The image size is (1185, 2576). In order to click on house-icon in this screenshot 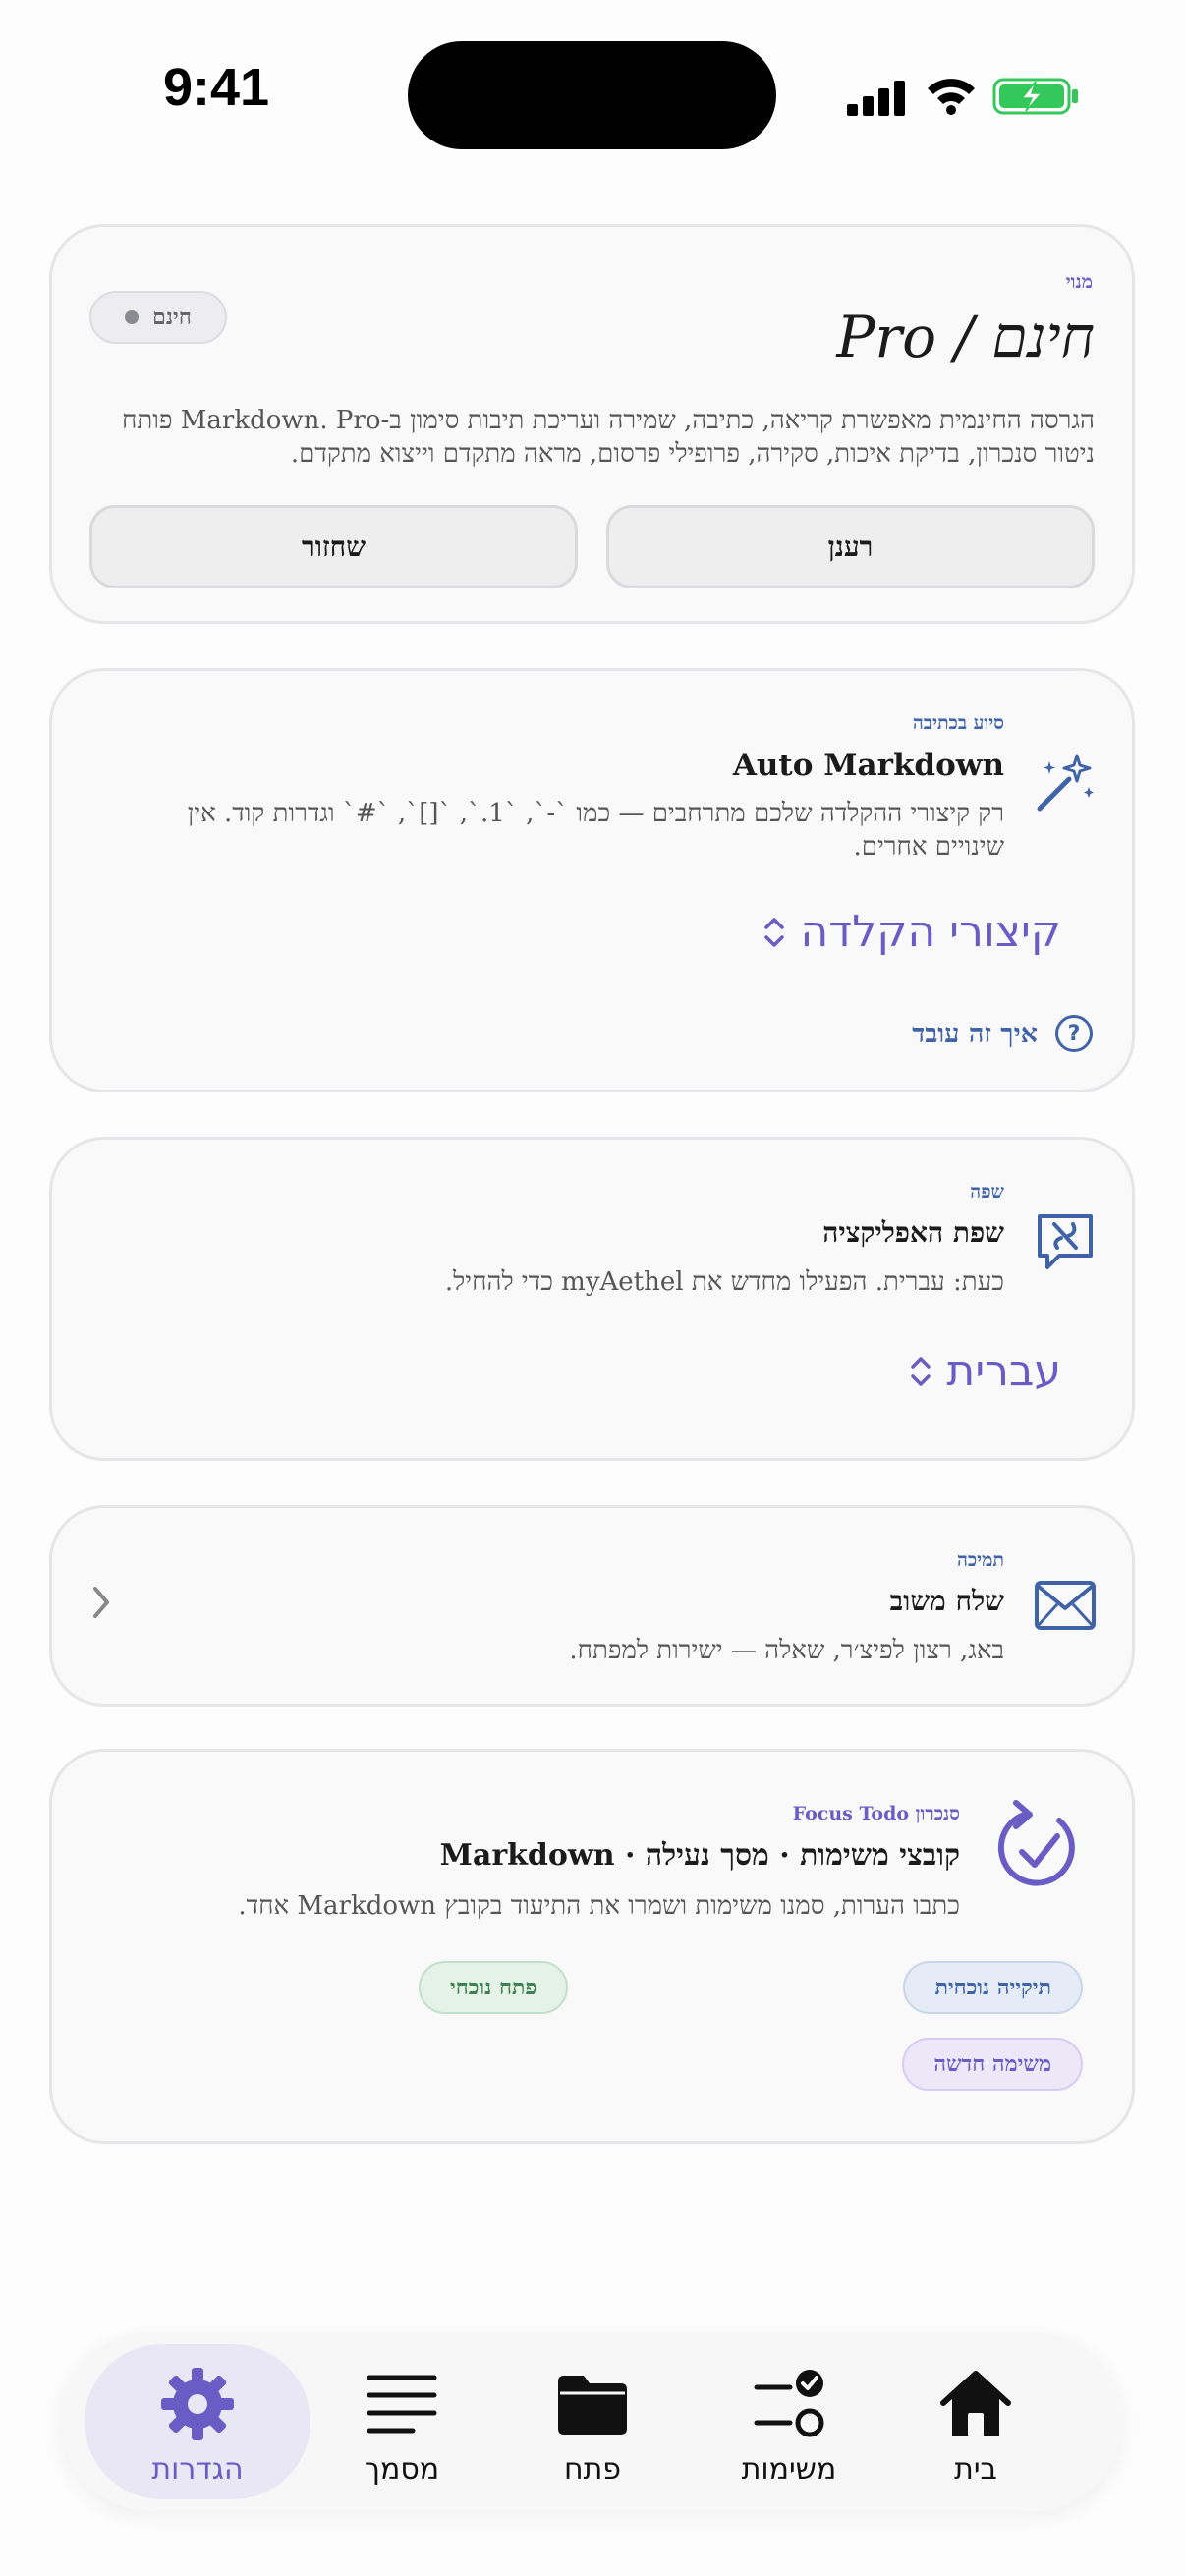, I will do `click(976, 2403)`.